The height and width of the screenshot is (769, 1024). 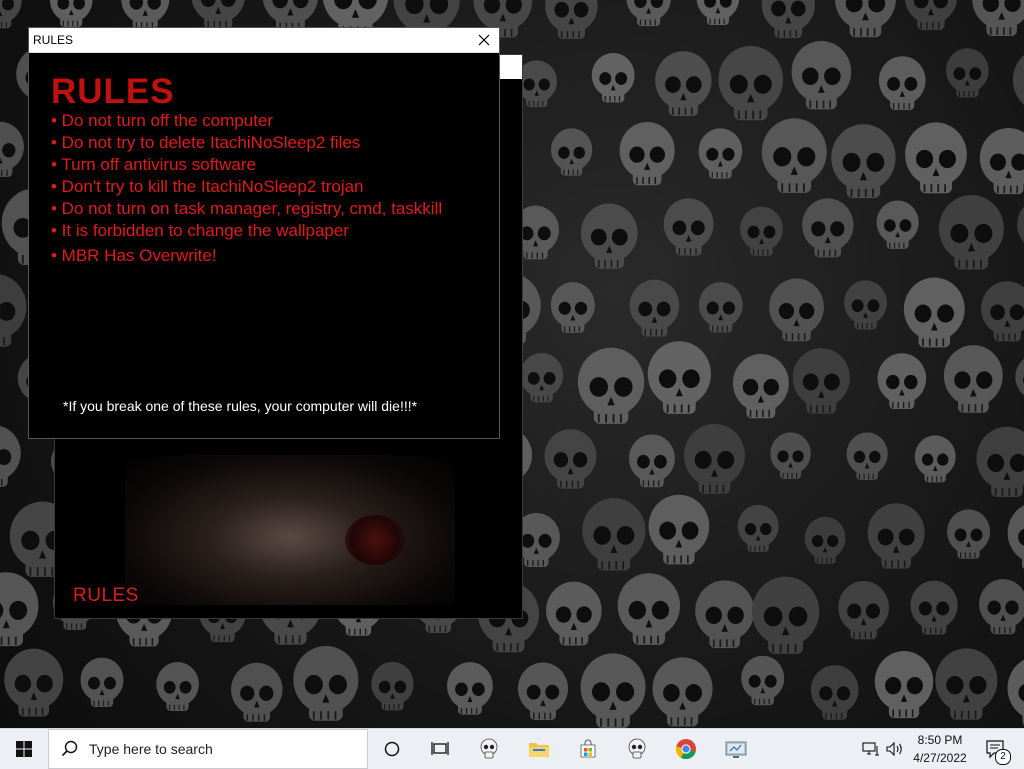 What do you see at coordinates (208, 749) in the screenshot?
I see `search-box: Type here to search` at bounding box center [208, 749].